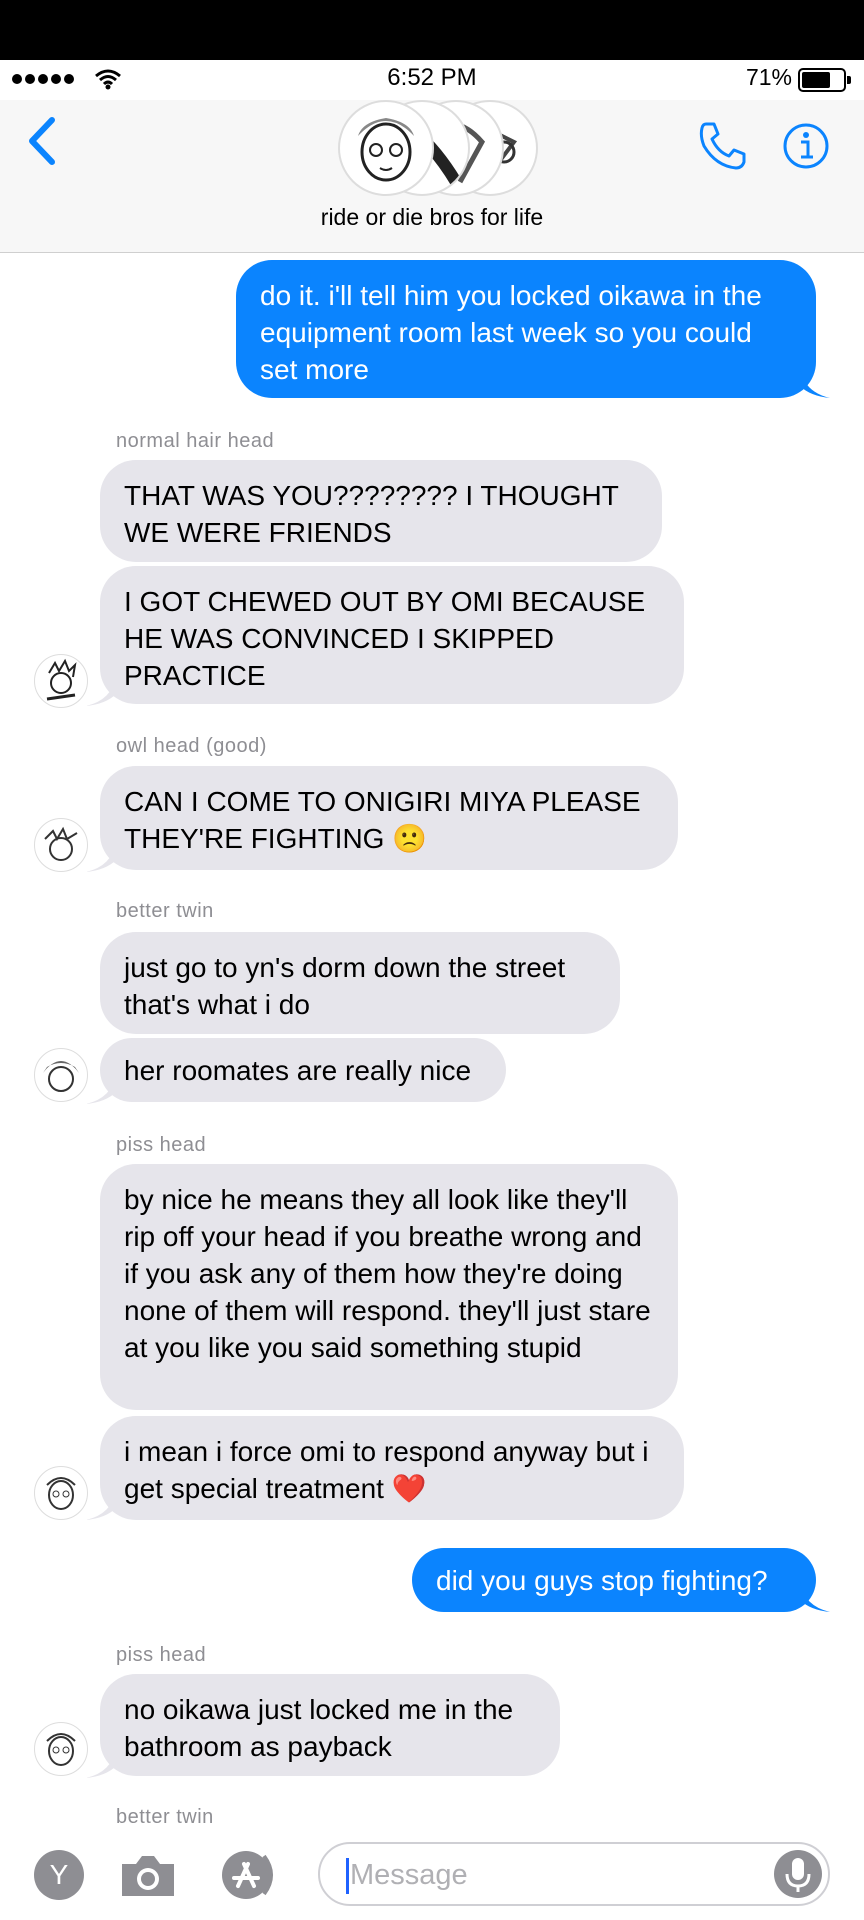 Image resolution: width=864 pixels, height=1920 pixels. What do you see at coordinates (550, 1875) in the screenshot?
I see `message-input` at bounding box center [550, 1875].